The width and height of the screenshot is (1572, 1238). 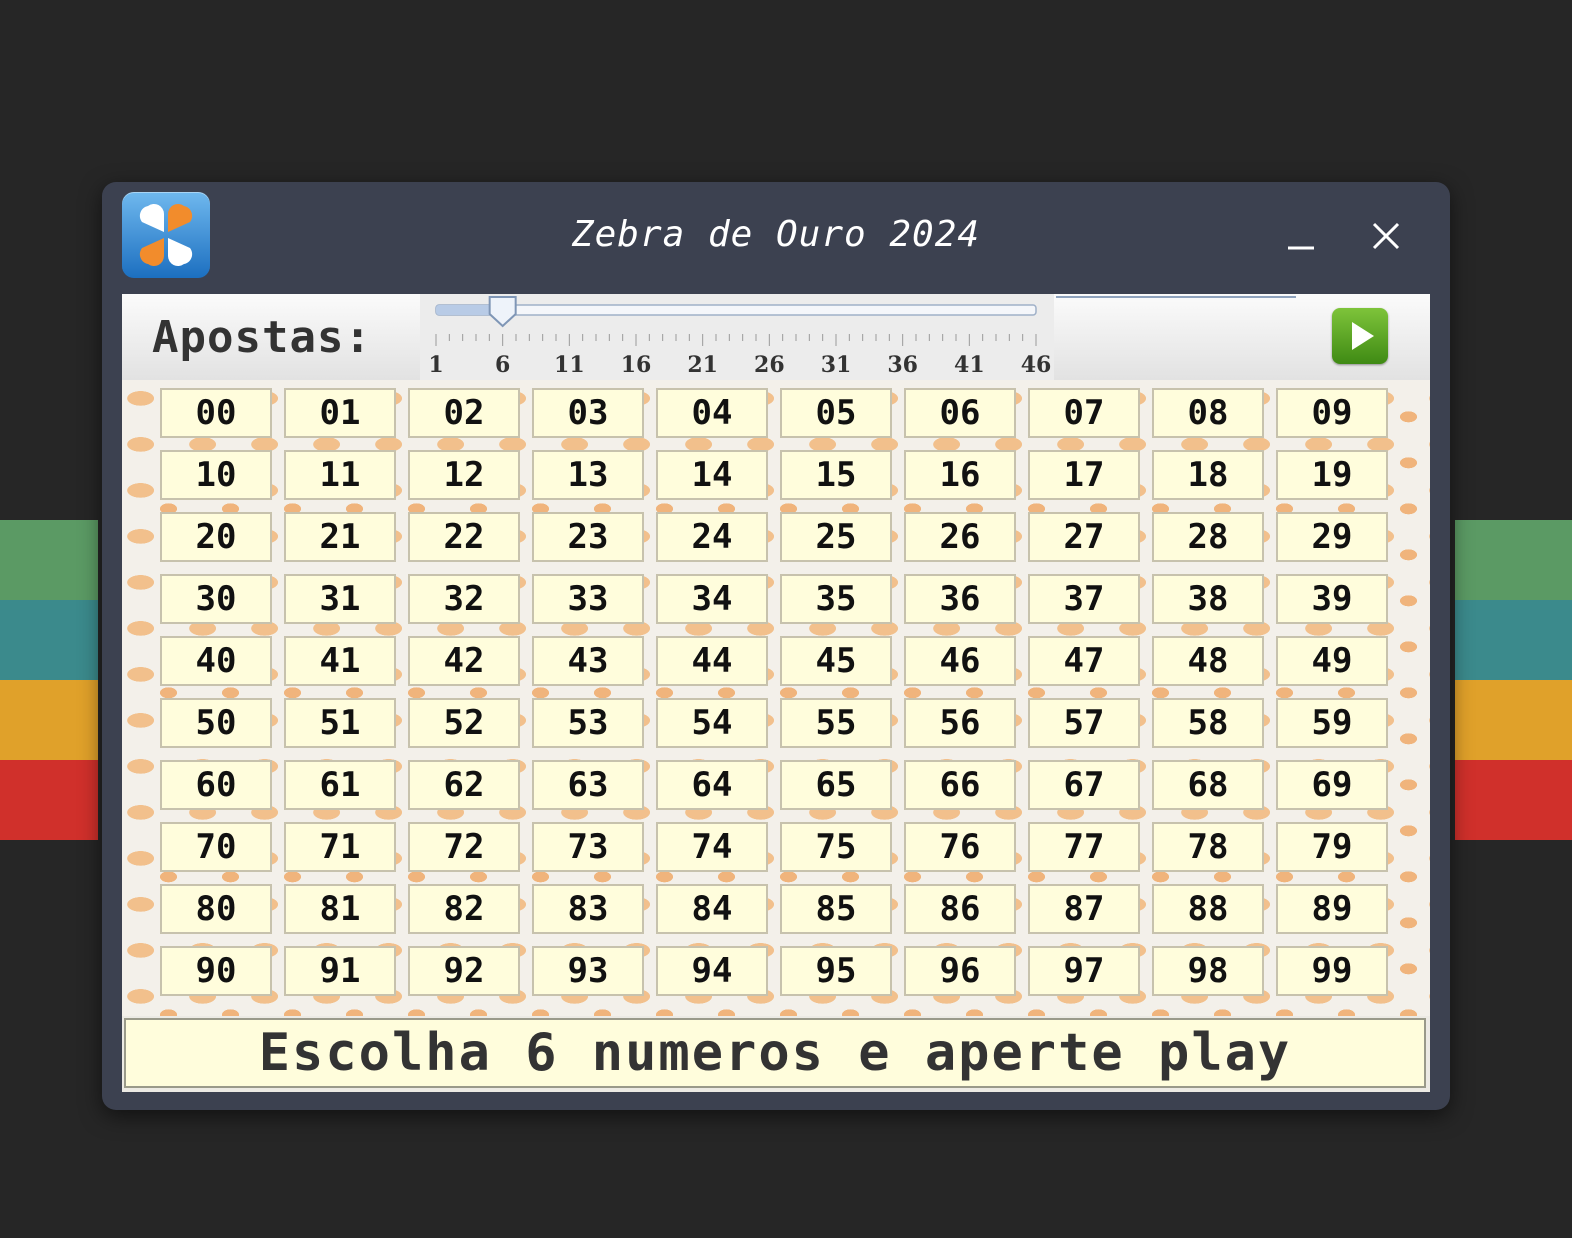 I want to click on number-button: 17, so click(x=1084, y=475).